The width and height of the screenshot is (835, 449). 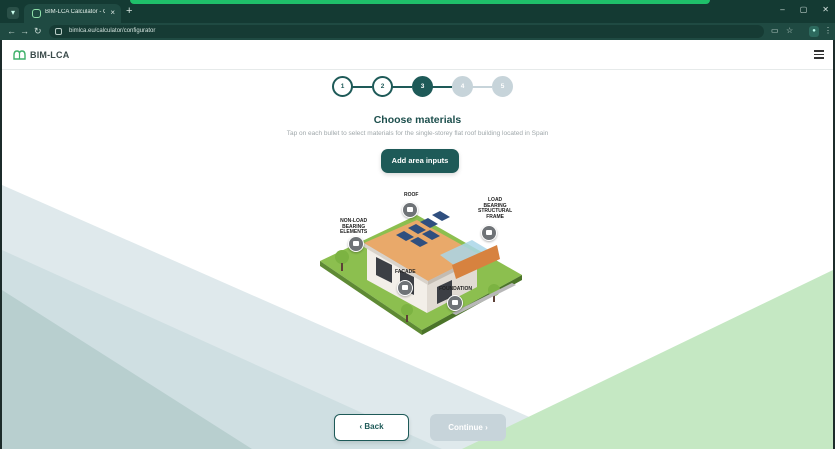 I want to click on back-arrow-icon: ←, so click(x=11, y=31).